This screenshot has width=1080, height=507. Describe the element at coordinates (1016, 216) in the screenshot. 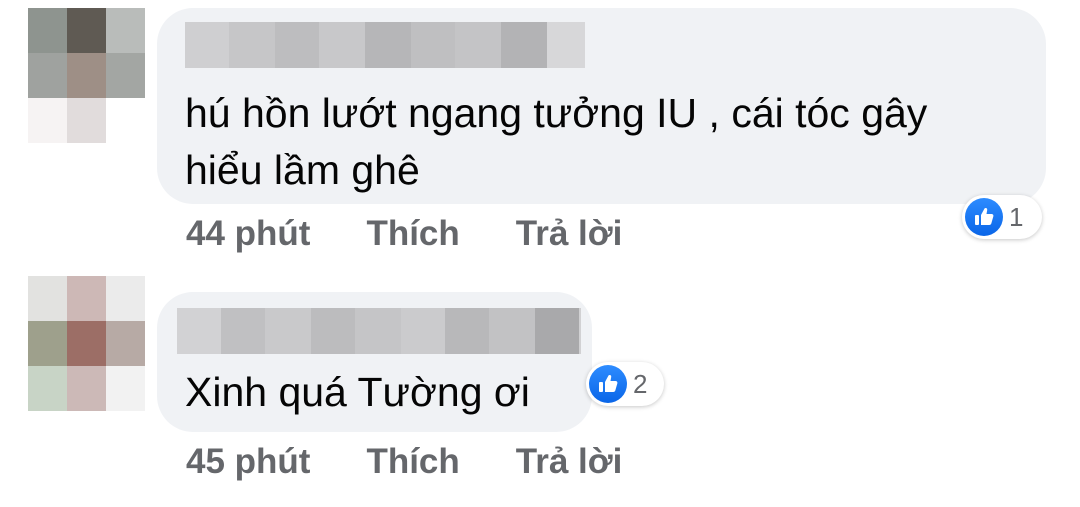

I see `reaction-count: 1` at that location.